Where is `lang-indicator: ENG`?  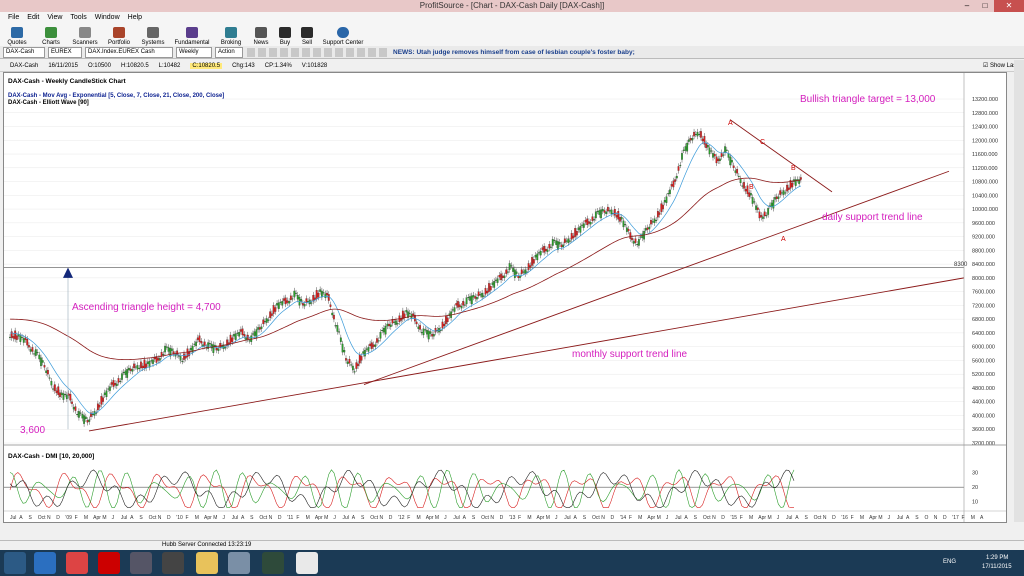 lang-indicator: ENG is located at coordinates (949, 562).